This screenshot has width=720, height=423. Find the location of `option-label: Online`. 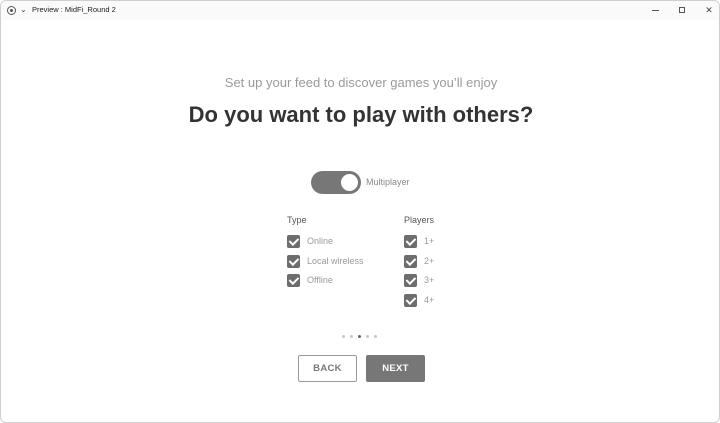

option-label: Online is located at coordinates (320, 241).